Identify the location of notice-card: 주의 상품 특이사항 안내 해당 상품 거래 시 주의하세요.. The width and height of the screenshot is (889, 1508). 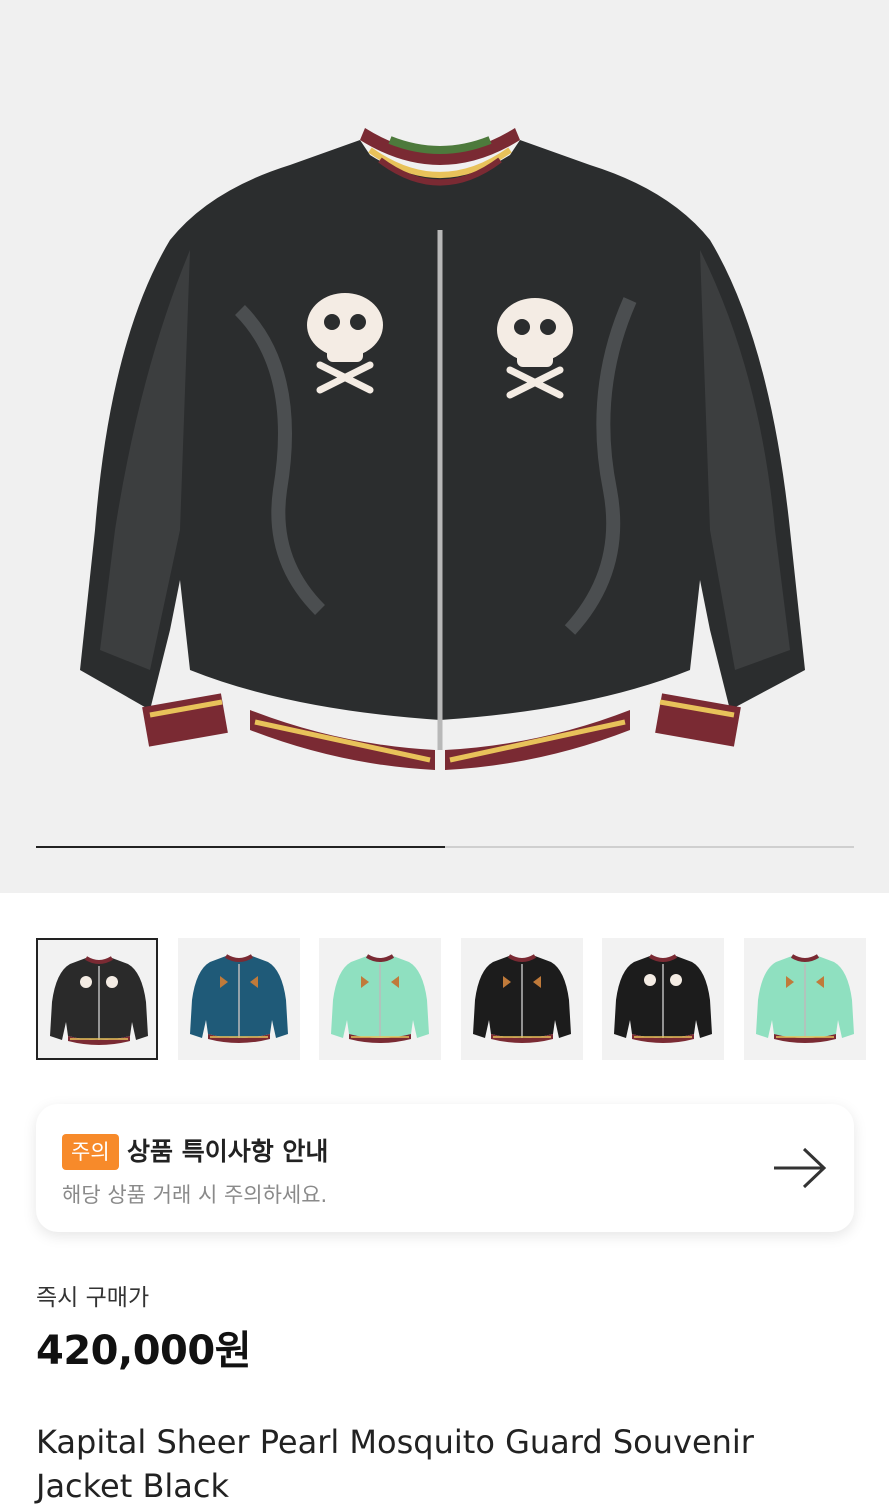
(445, 1168).